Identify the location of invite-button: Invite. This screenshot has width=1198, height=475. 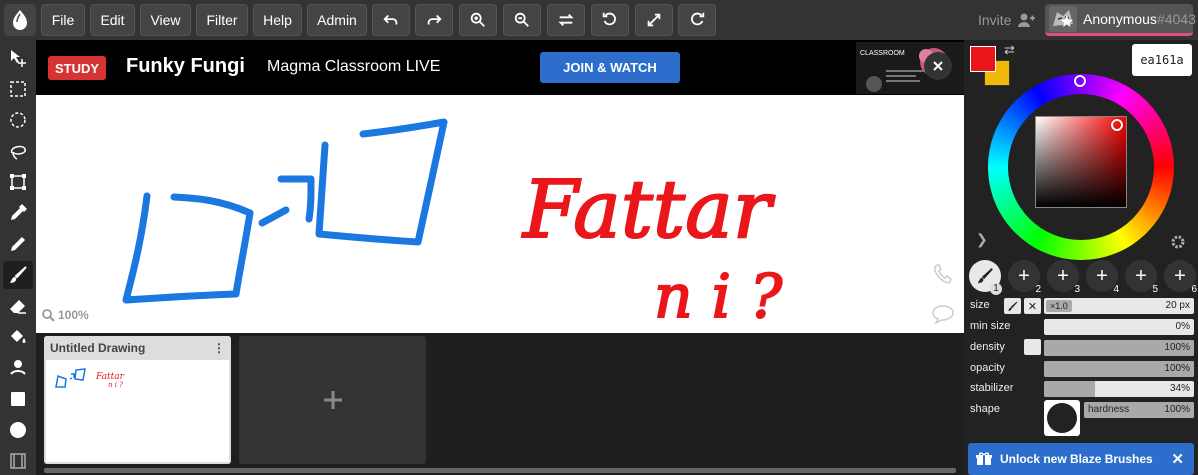
(1007, 20).